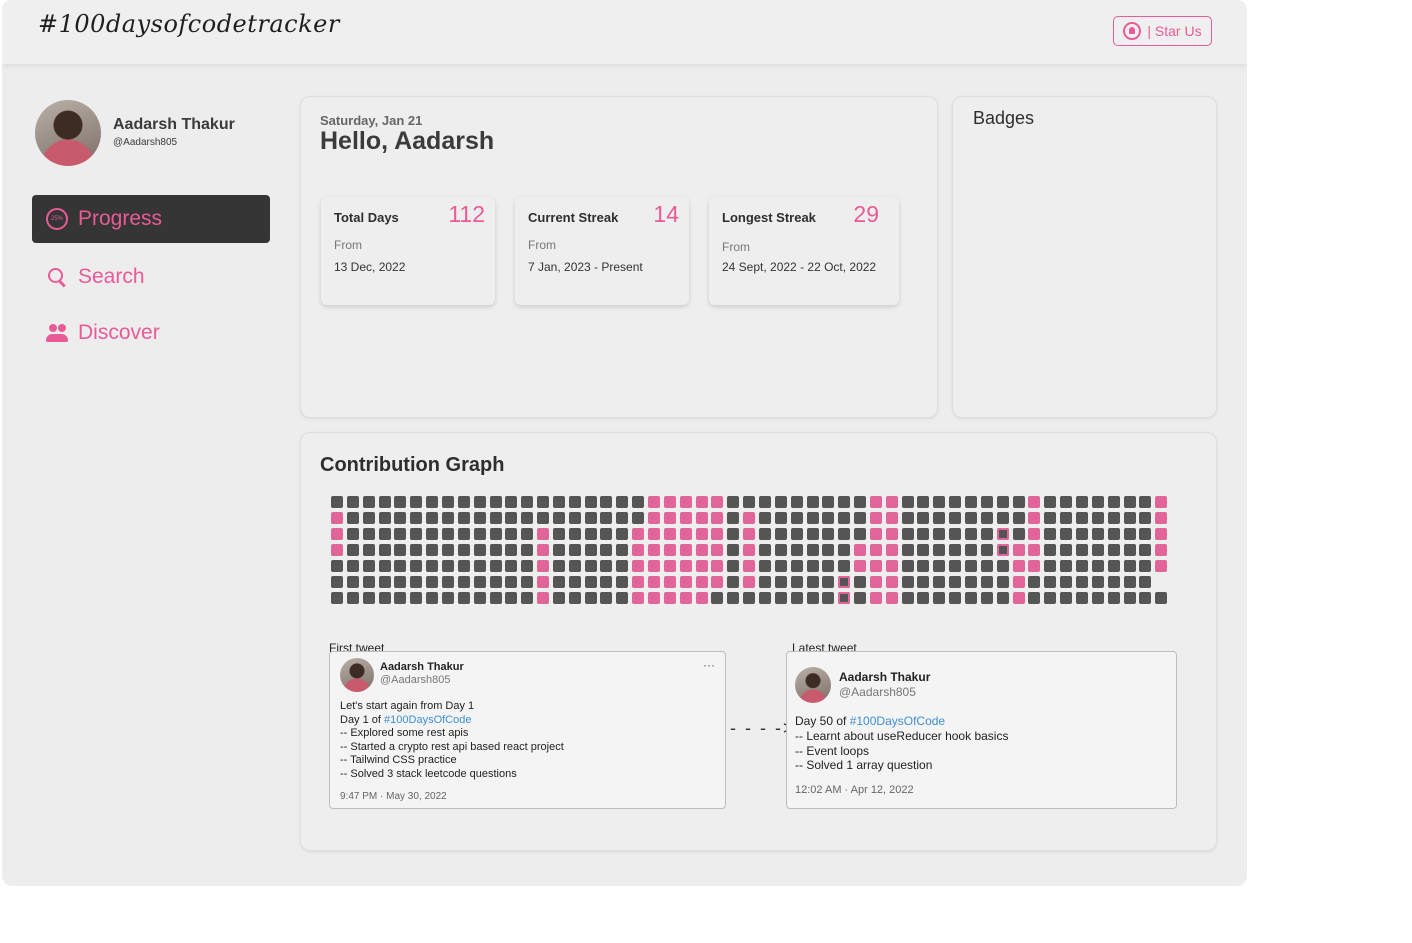 This screenshot has height=943, width=1412. Describe the element at coordinates (151, 333) in the screenshot. I see `sidebar-item-discover: Discover` at that location.